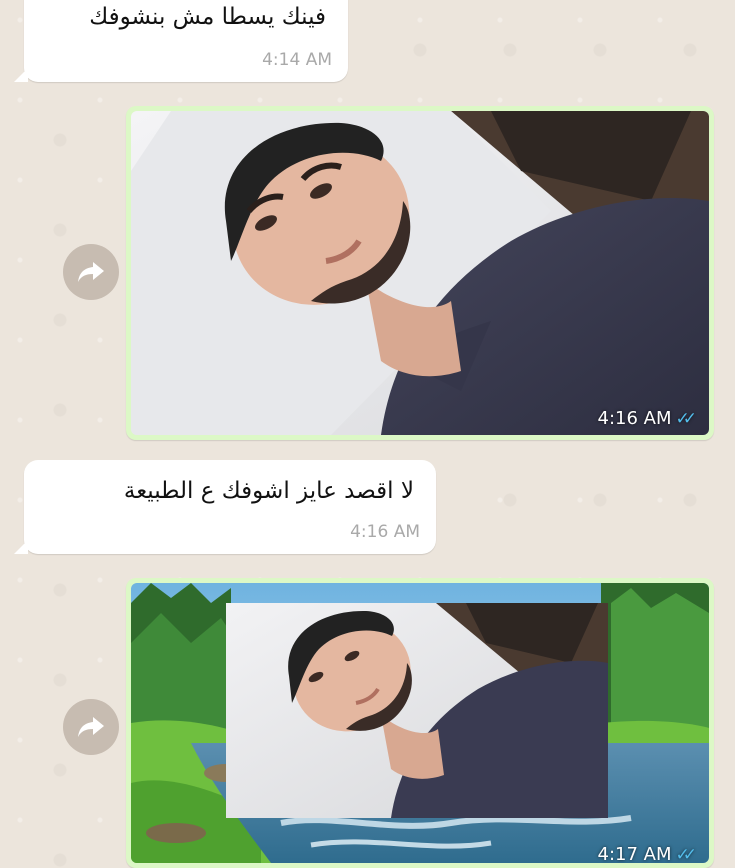 The image size is (735, 868). Describe the element at coordinates (634, 418) in the screenshot. I see `photo-time-text: 4:16 AM` at that location.